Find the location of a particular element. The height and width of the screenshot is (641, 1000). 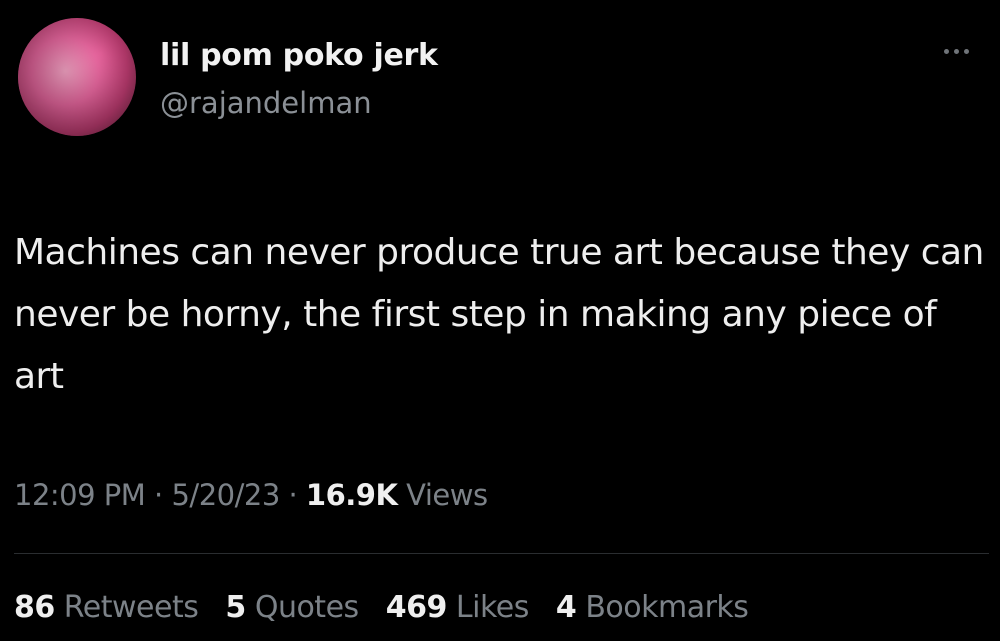

likes-count: 469 is located at coordinates (416, 607).